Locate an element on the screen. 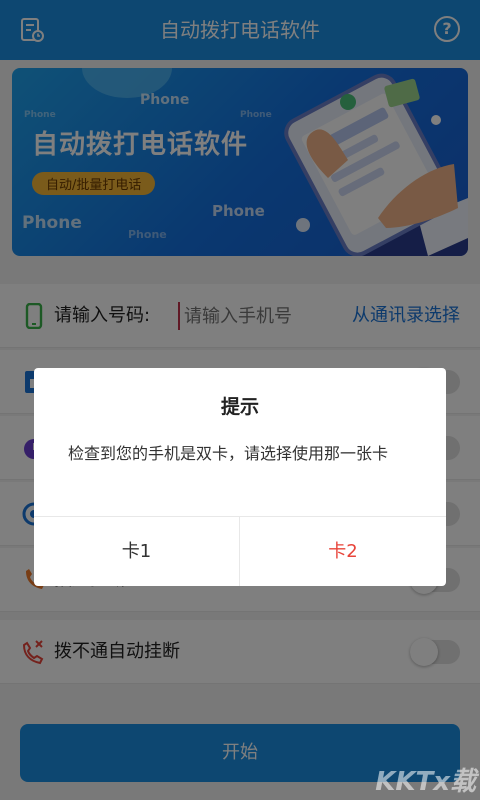  dialog-button-bar: 卡1 卡2 is located at coordinates (240, 551).